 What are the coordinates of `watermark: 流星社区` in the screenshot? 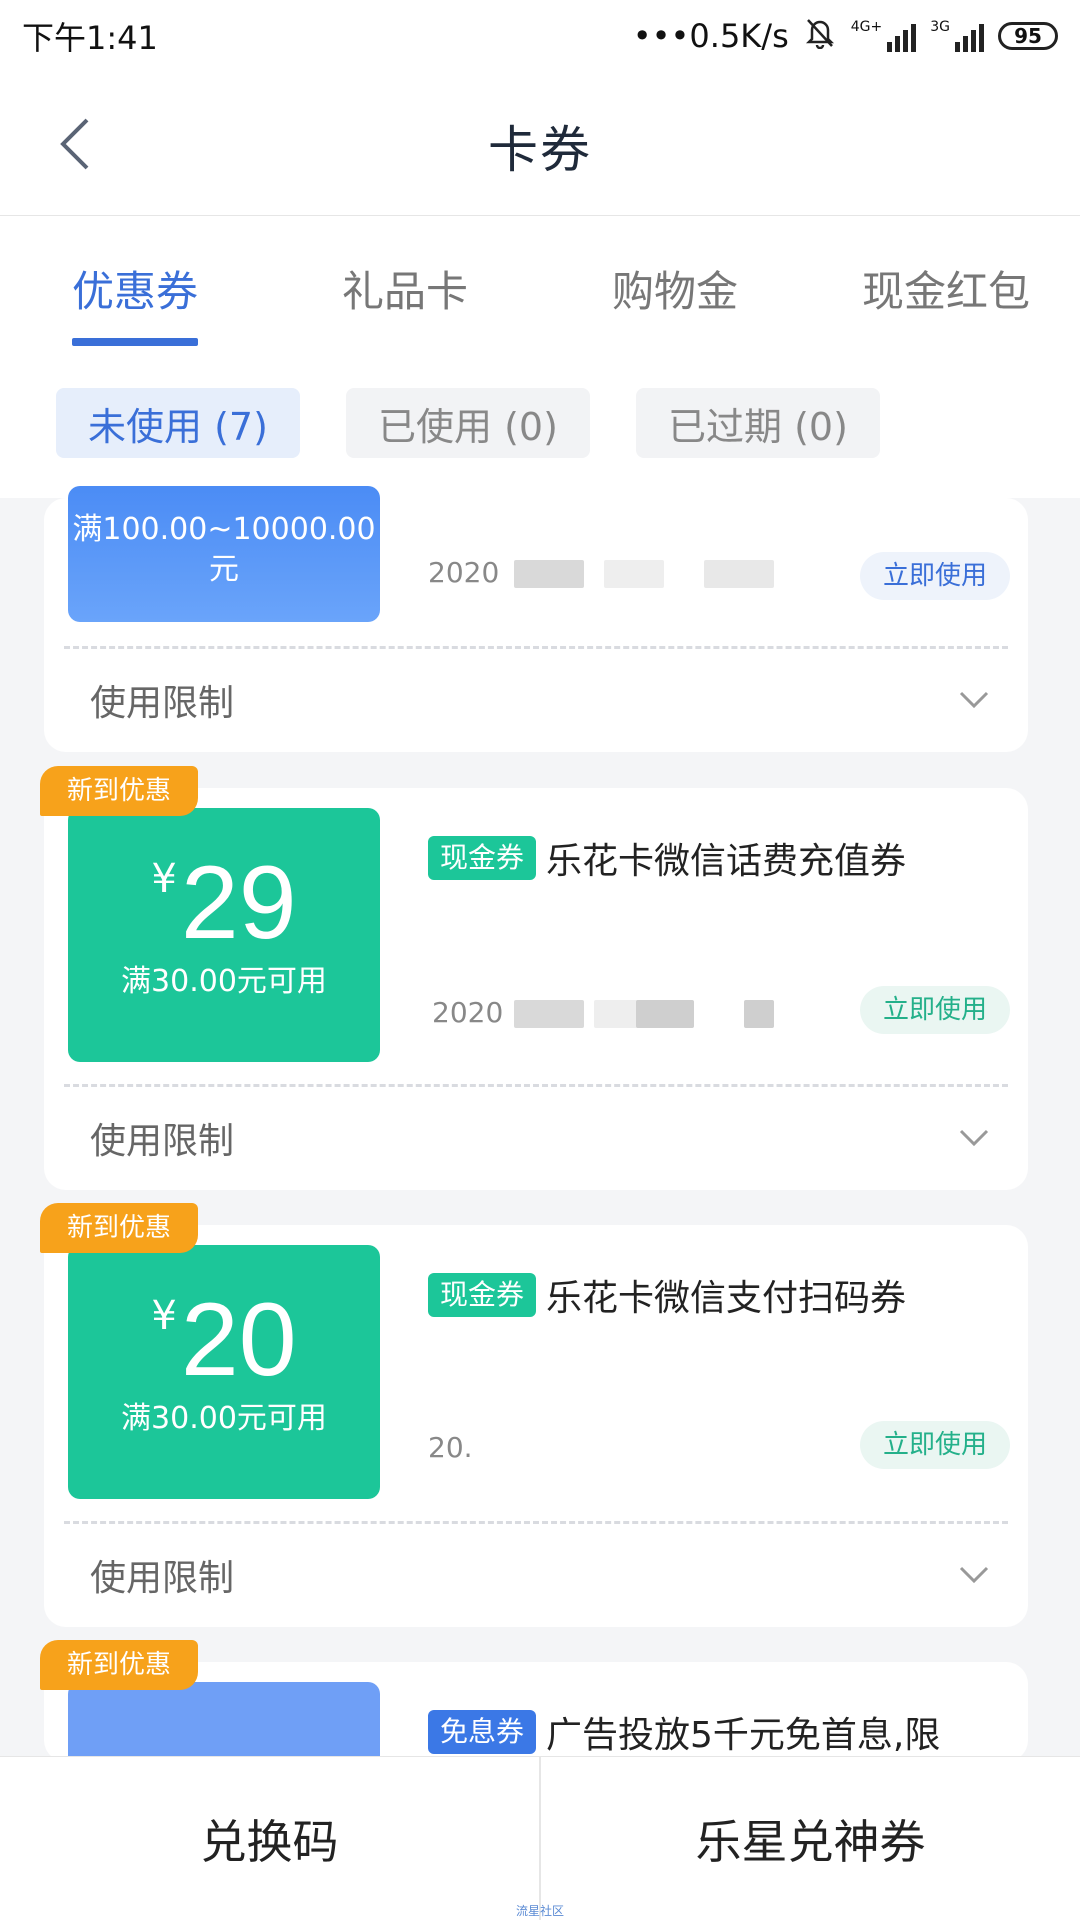 It's located at (539, 1911).